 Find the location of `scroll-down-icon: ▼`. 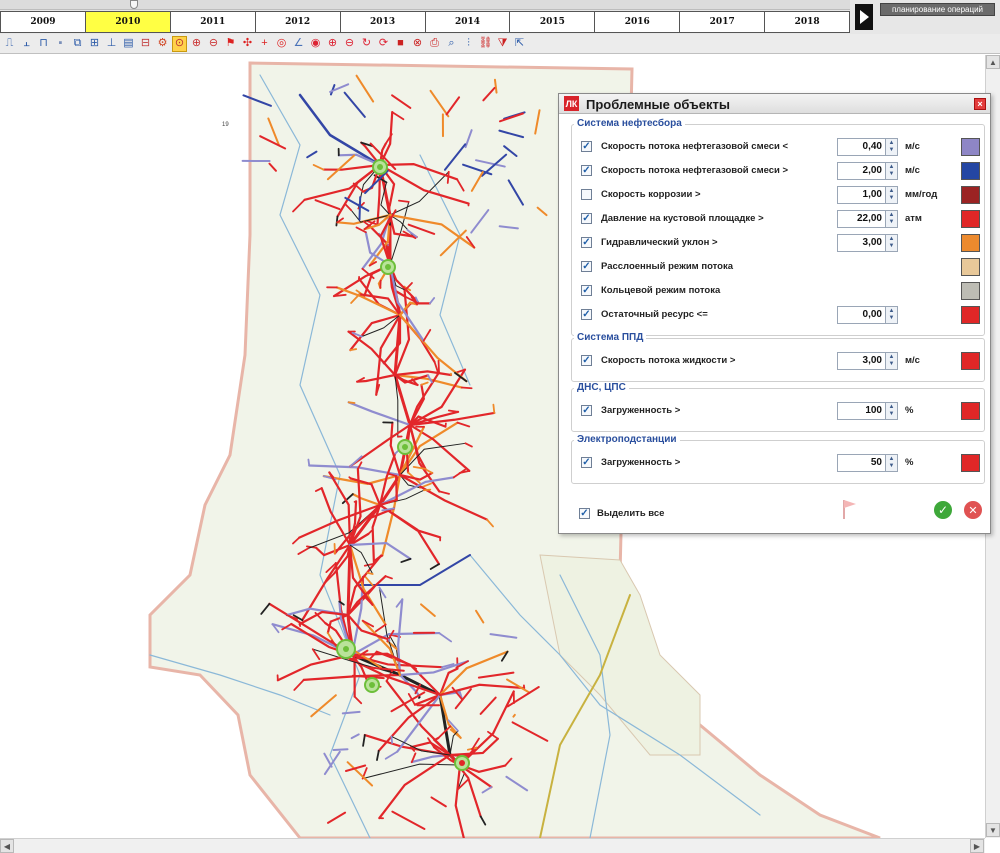

scroll-down-icon: ▼ is located at coordinates (993, 830).